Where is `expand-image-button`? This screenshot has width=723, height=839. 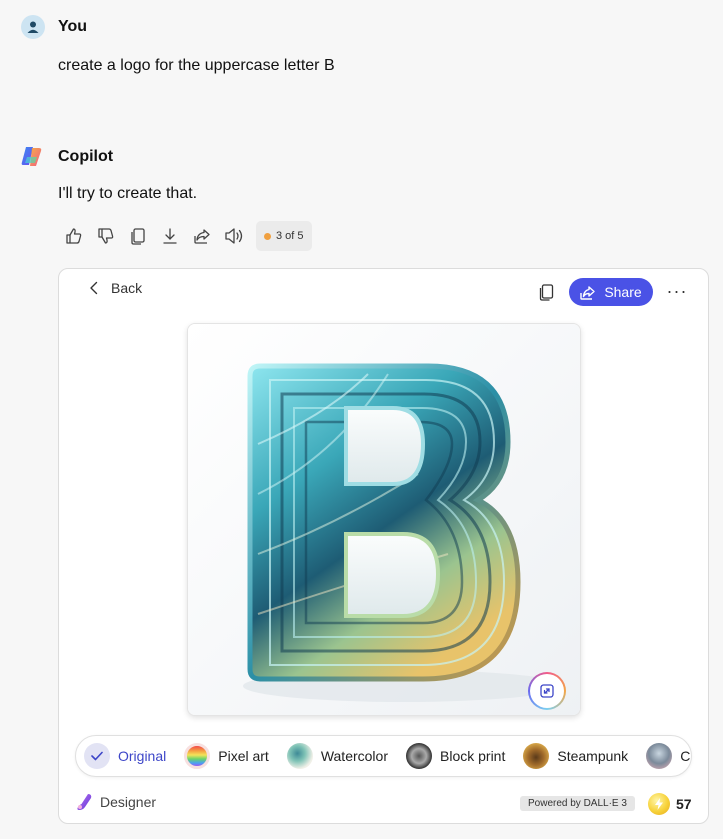
expand-image-button is located at coordinates (547, 691).